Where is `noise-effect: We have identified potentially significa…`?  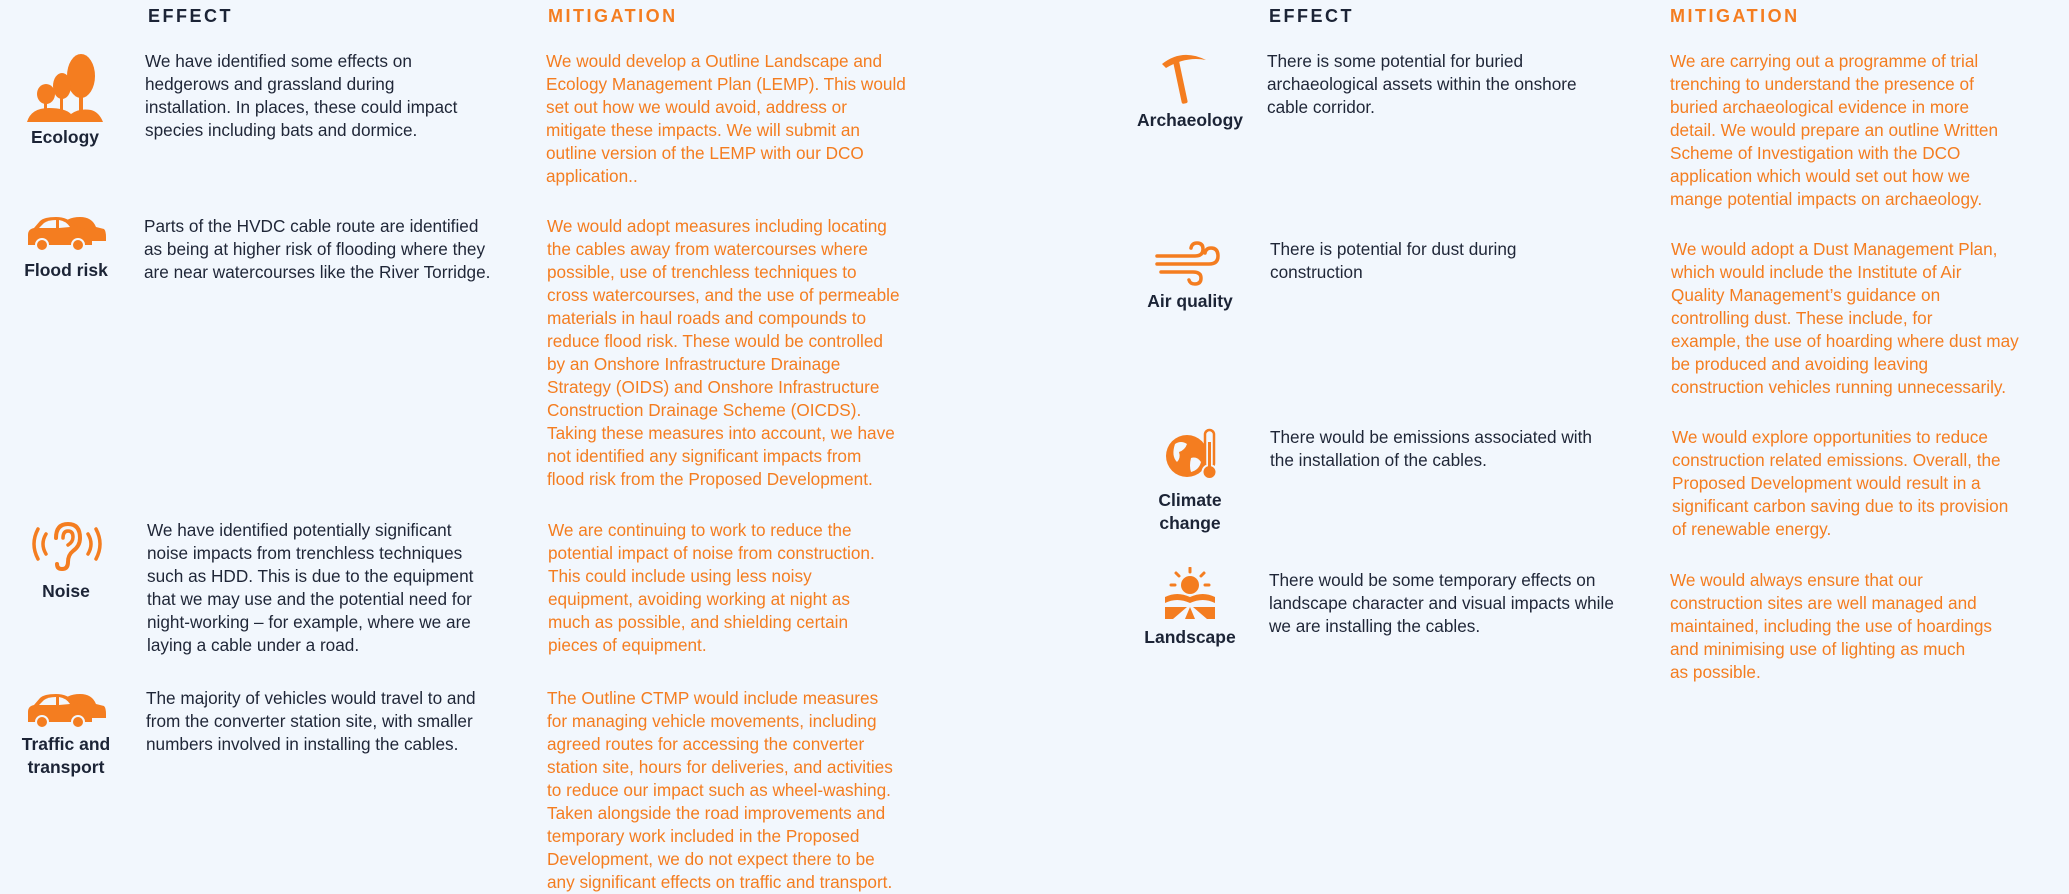 noise-effect: We have identified potentially significa… is located at coordinates (310, 587).